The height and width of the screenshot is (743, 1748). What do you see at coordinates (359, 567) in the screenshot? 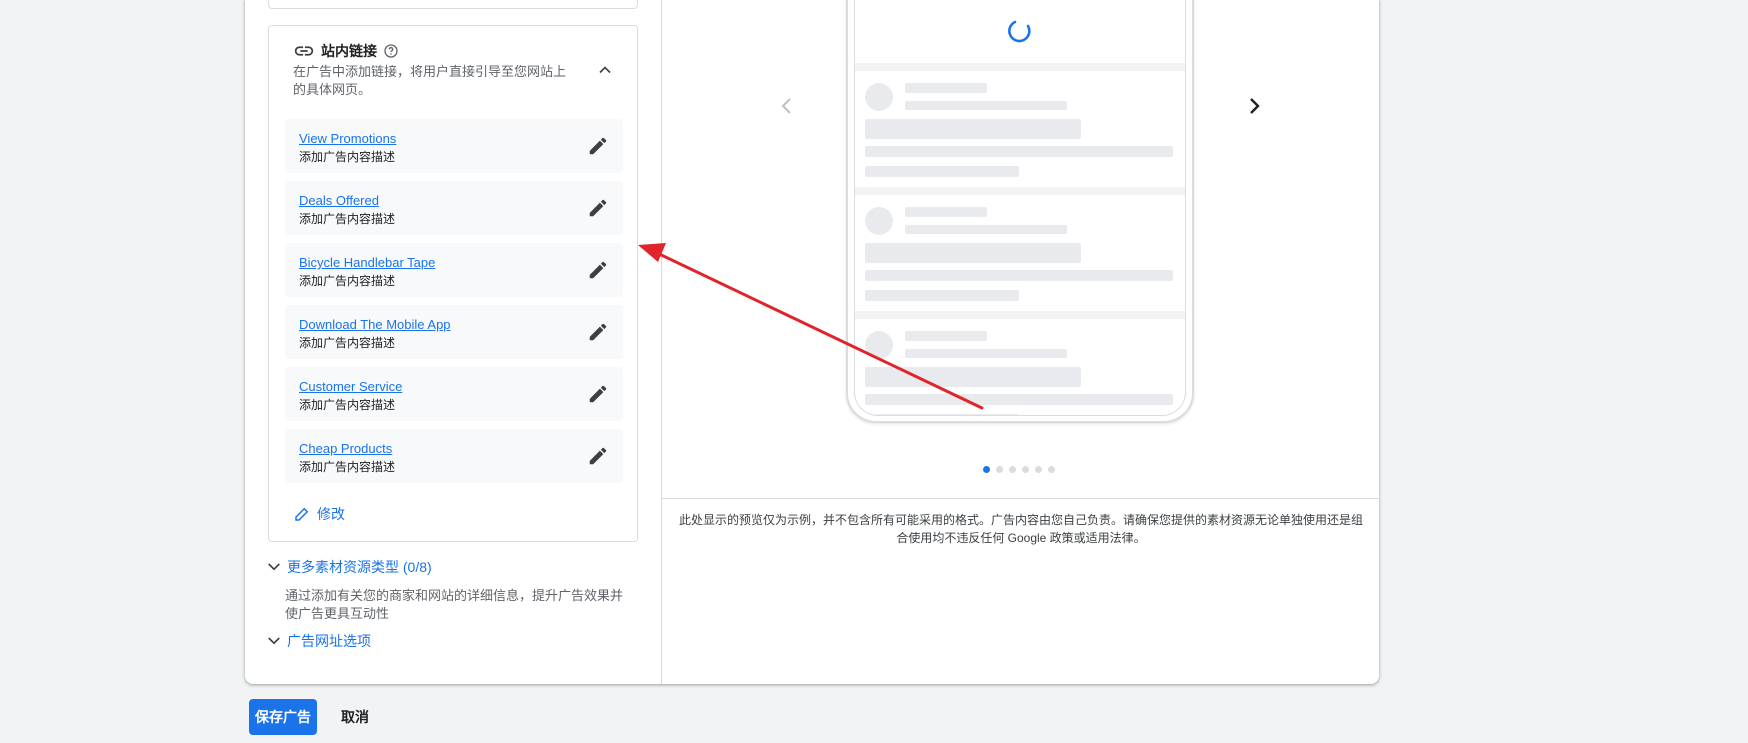
I see `more-assets-label: 更多素材资源类型 (0/8)` at bounding box center [359, 567].